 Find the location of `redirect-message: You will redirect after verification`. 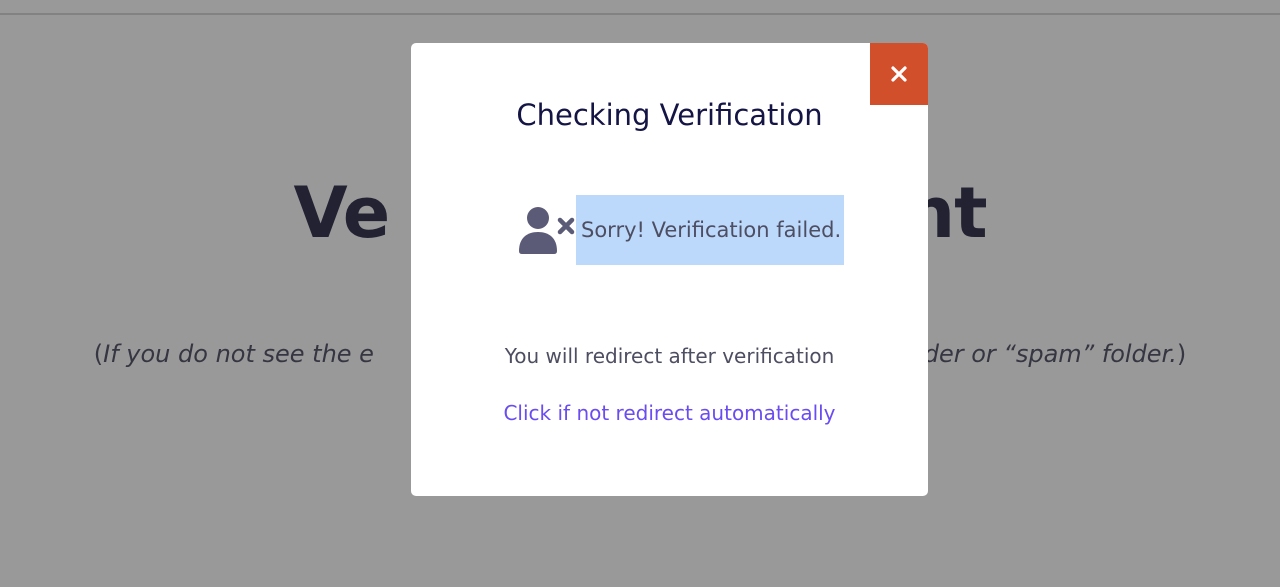

redirect-message: You will redirect after verification is located at coordinates (669, 356).